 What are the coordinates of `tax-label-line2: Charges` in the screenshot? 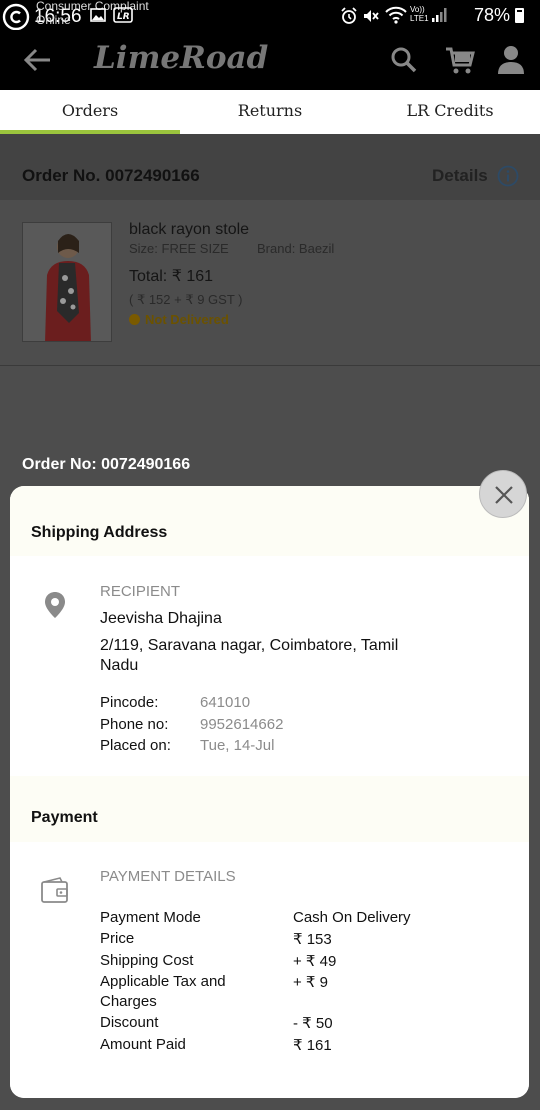 It's located at (128, 1001).